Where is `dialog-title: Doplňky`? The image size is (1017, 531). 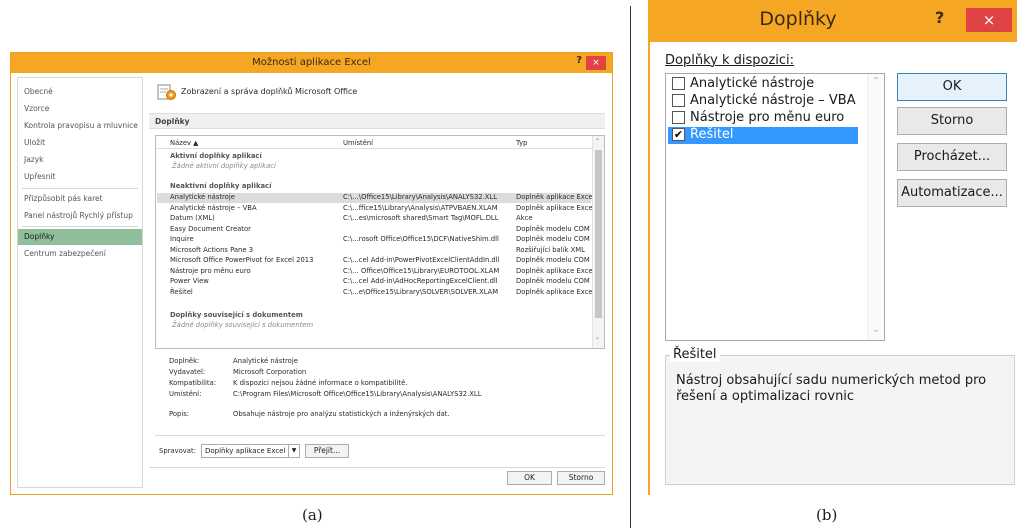 dialog-title: Doplňky is located at coordinates (798, 19).